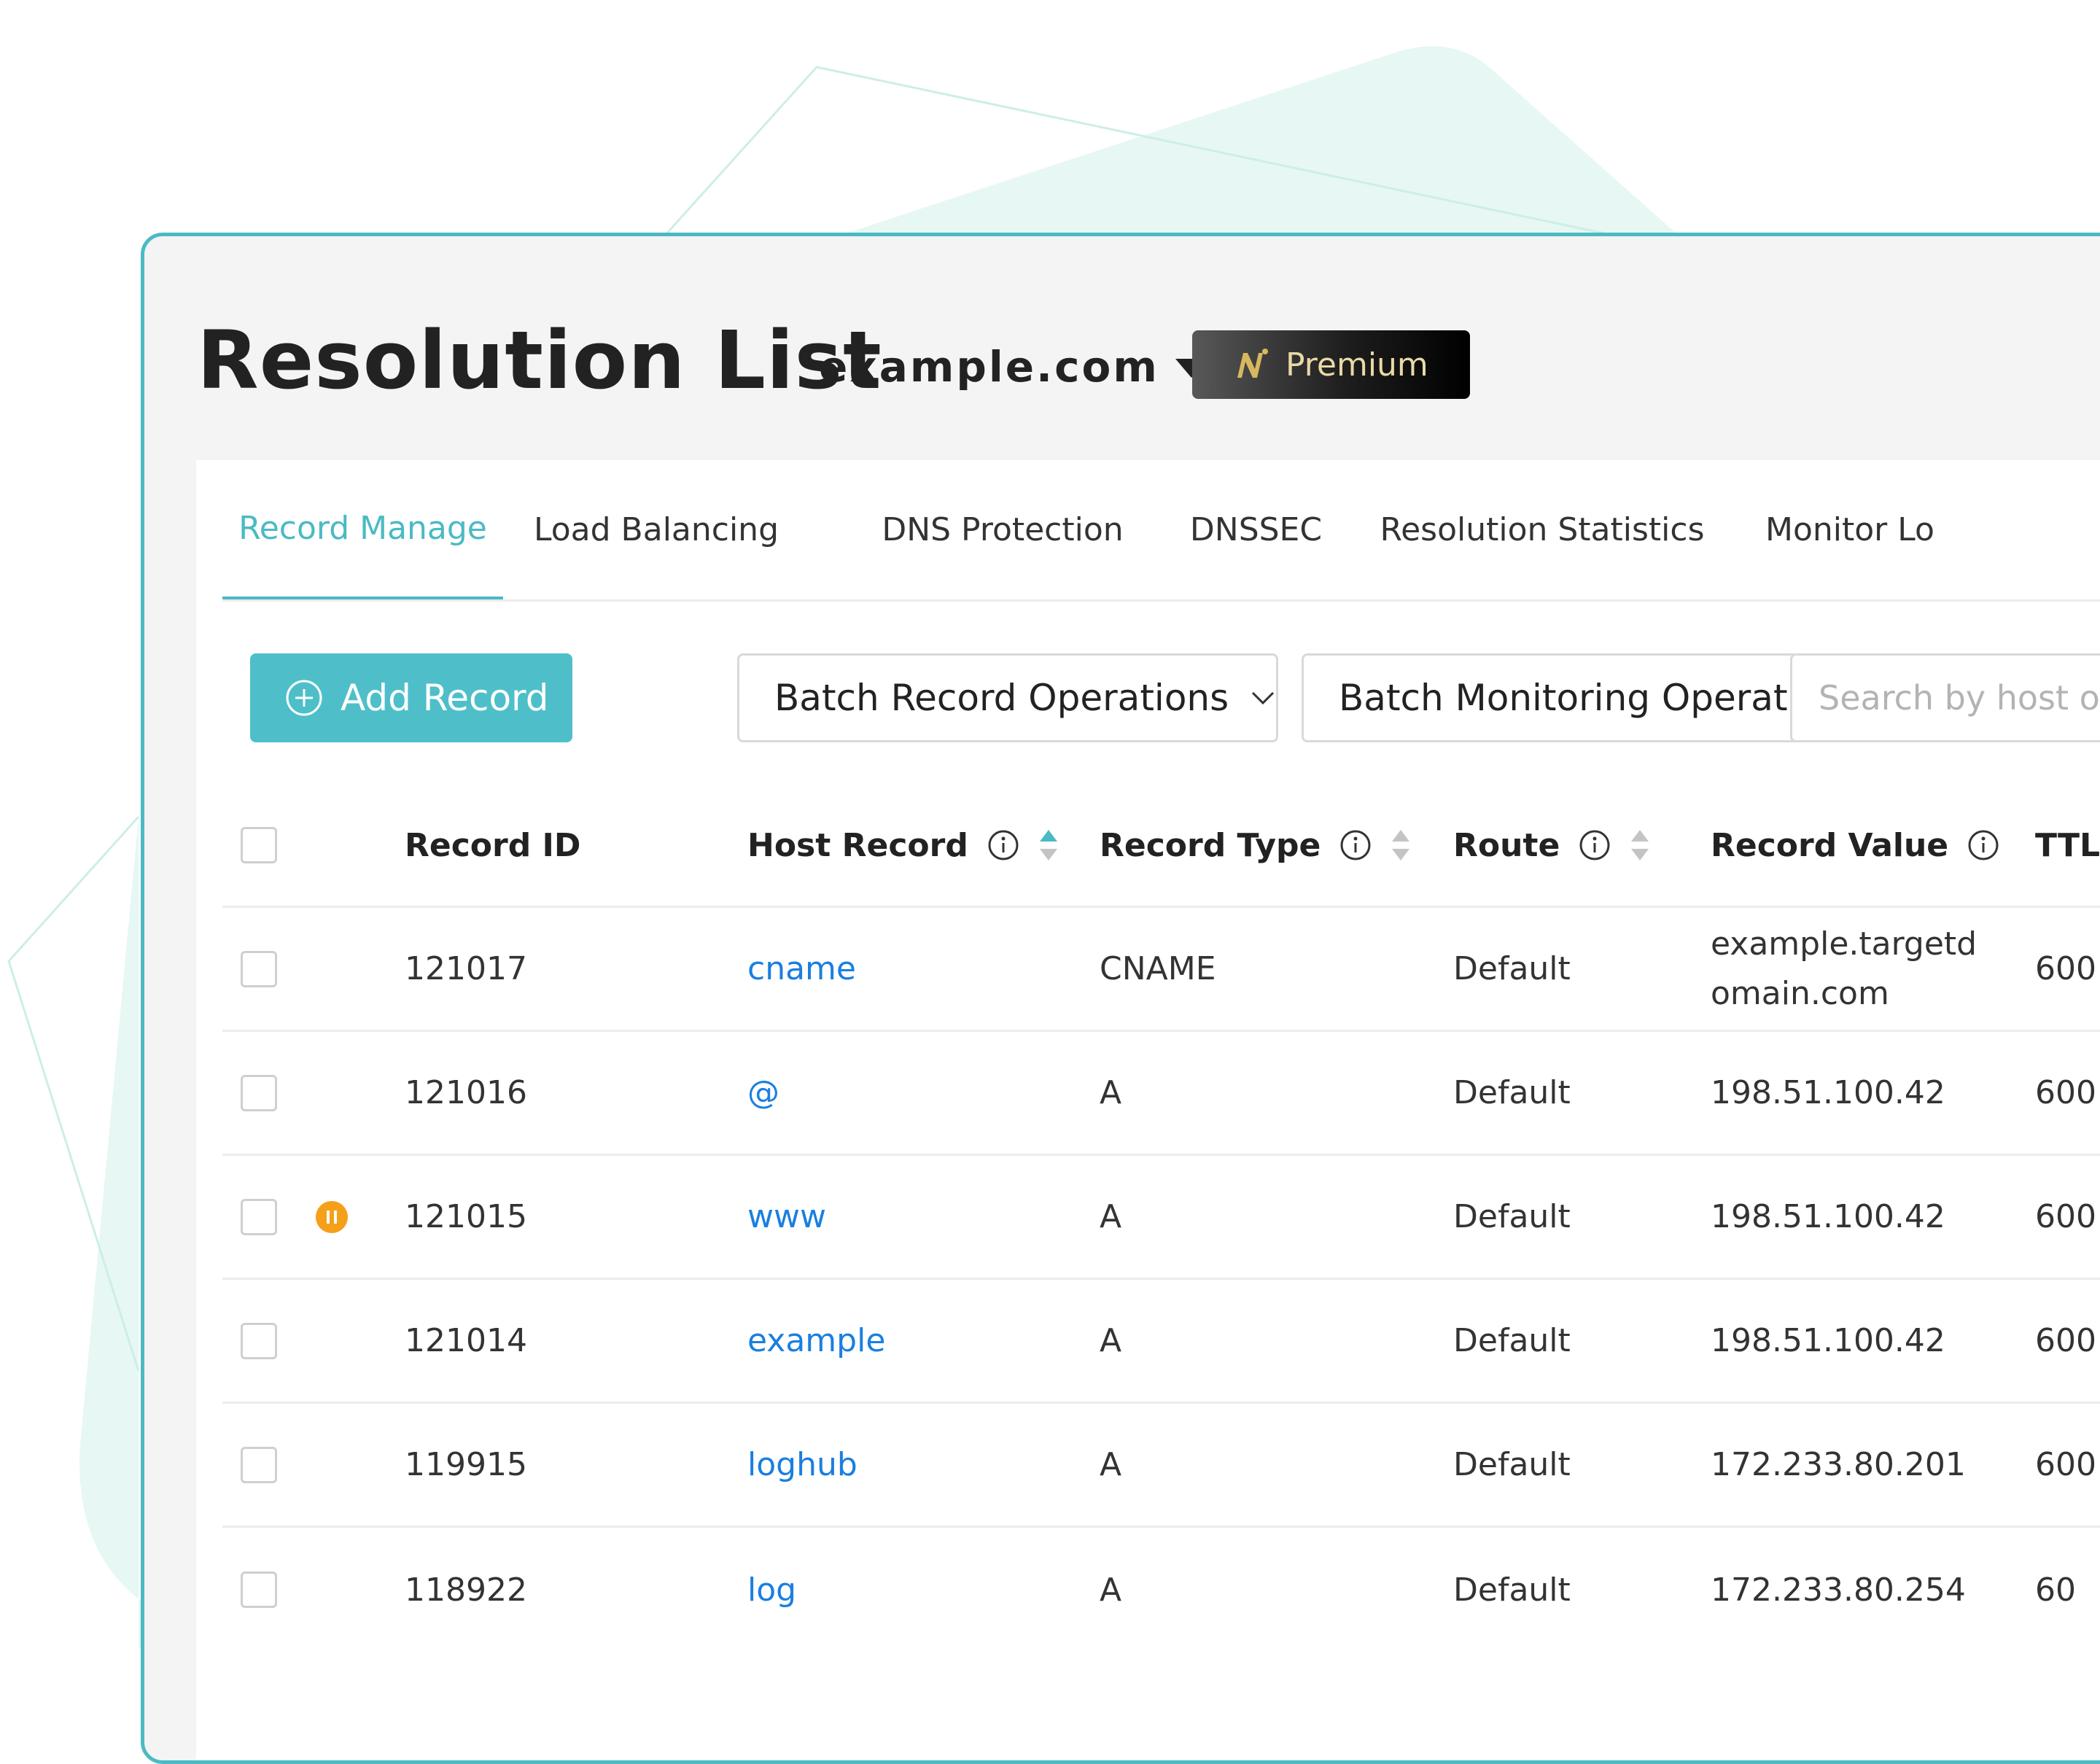 This screenshot has height=1764, width=2100. I want to click on page-title: Resolution List, so click(539, 360).